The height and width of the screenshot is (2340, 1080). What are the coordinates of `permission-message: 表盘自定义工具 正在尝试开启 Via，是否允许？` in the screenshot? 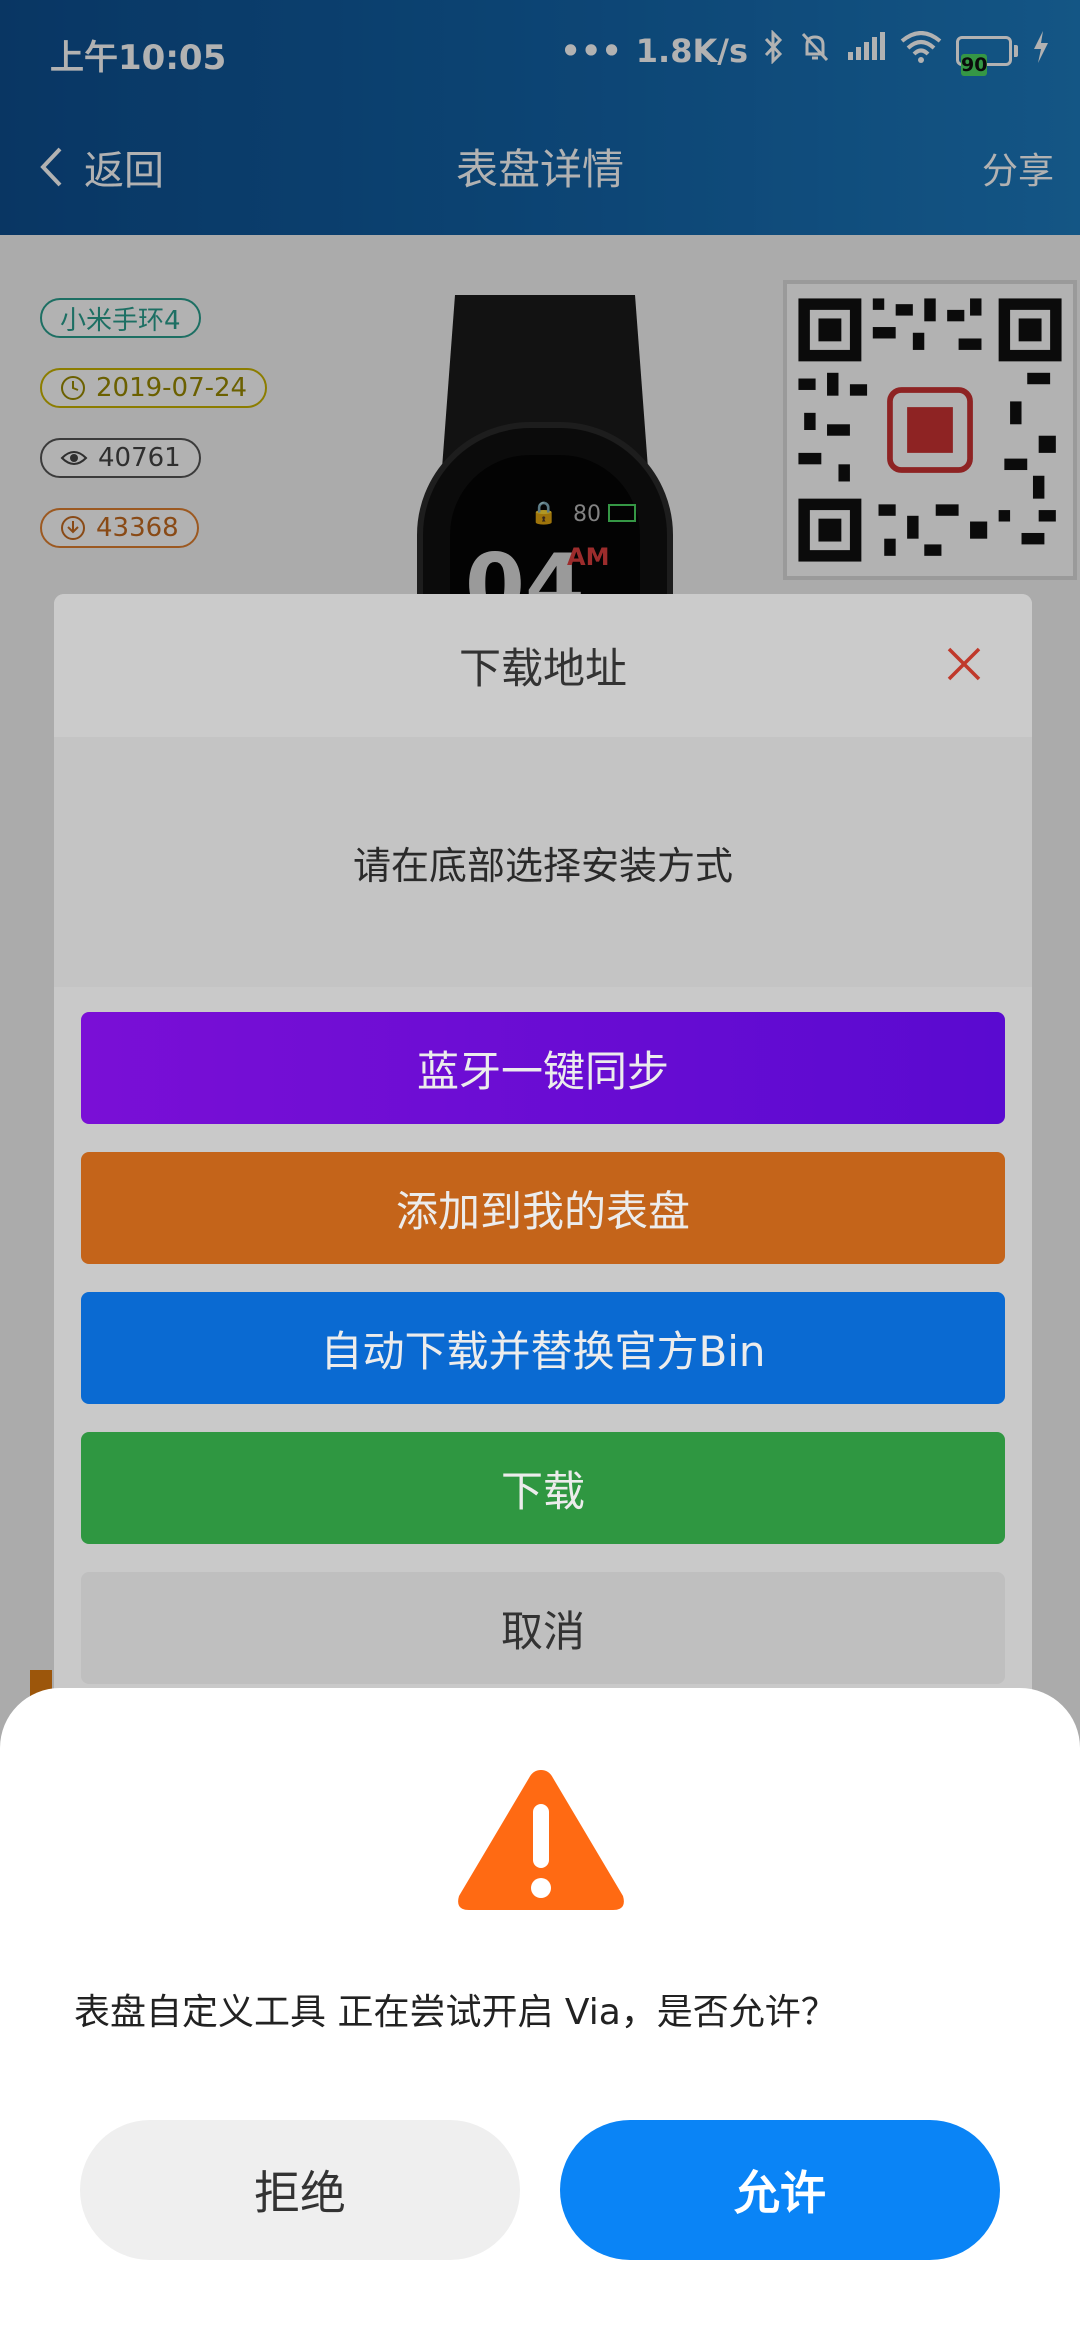 It's located at (455, 2012).